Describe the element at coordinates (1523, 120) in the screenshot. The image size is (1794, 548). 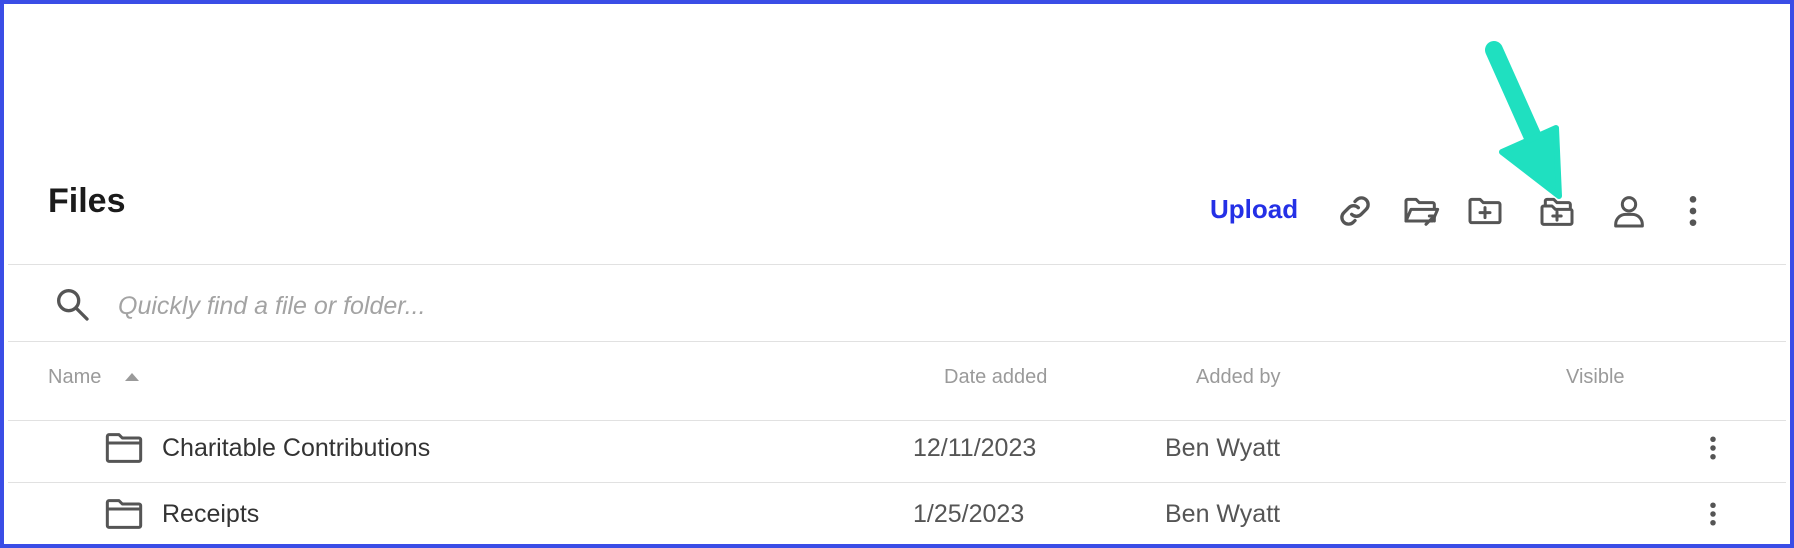
I see `annotation-arrow` at that location.